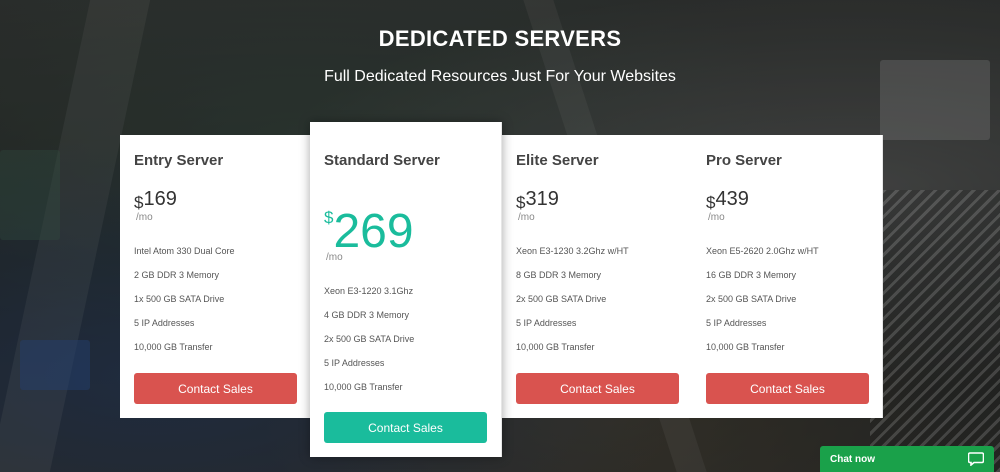 Image resolution: width=1000 pixels, height=472 pixels. What do you see at coordinates (557, 160) in the screenshot?
I see `plan-name: Elite Server` at bounding box center [557, 160].